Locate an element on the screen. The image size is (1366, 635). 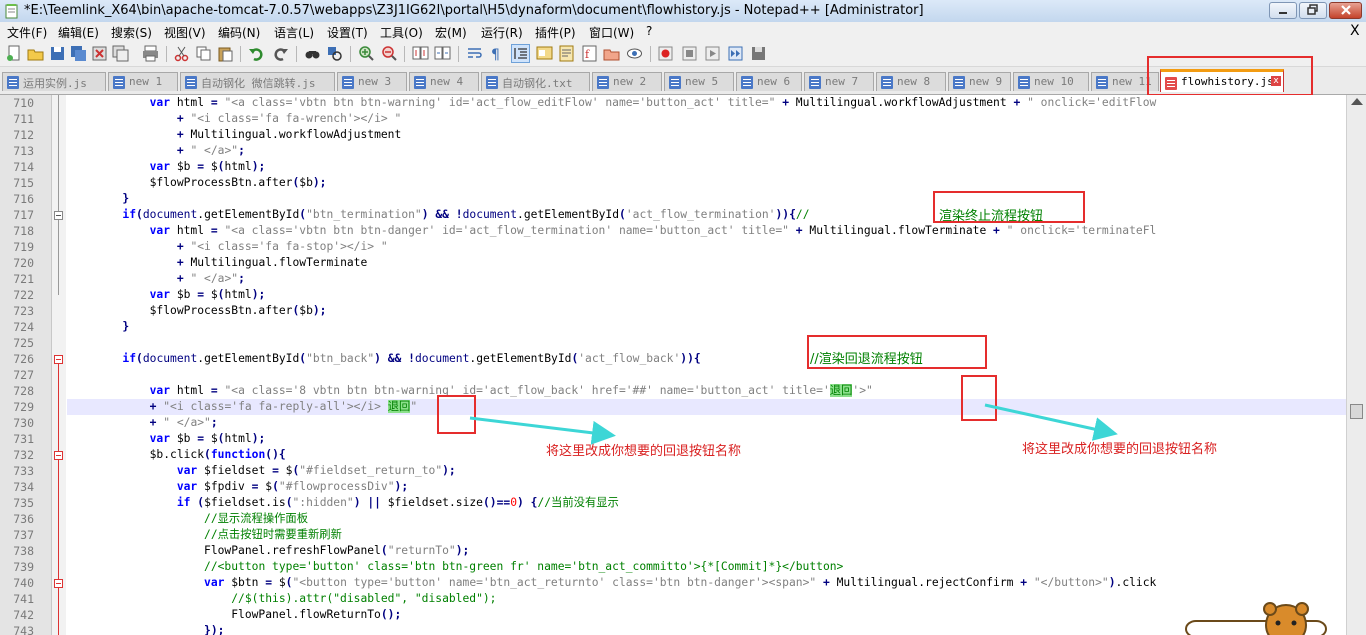
tab-new-5: new 5 is located at coordinates (699, 81).